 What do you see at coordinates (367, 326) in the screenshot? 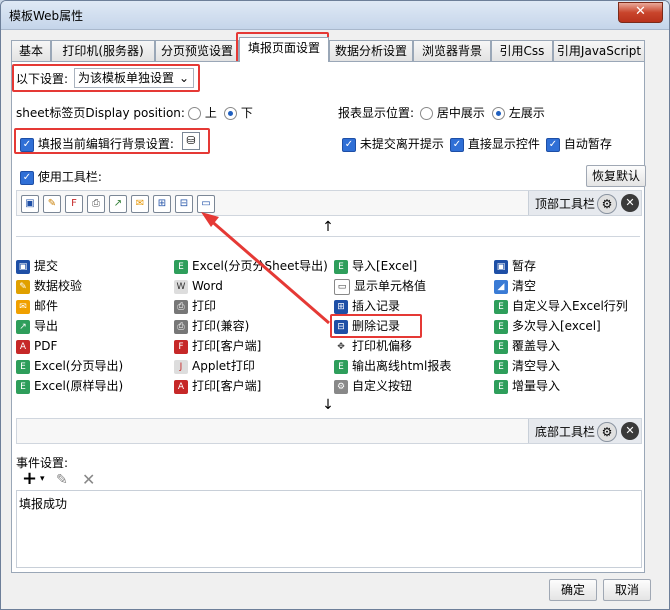
I see `item-delete-record: ⊟ 删除记录` at bounding box center [367, 326].